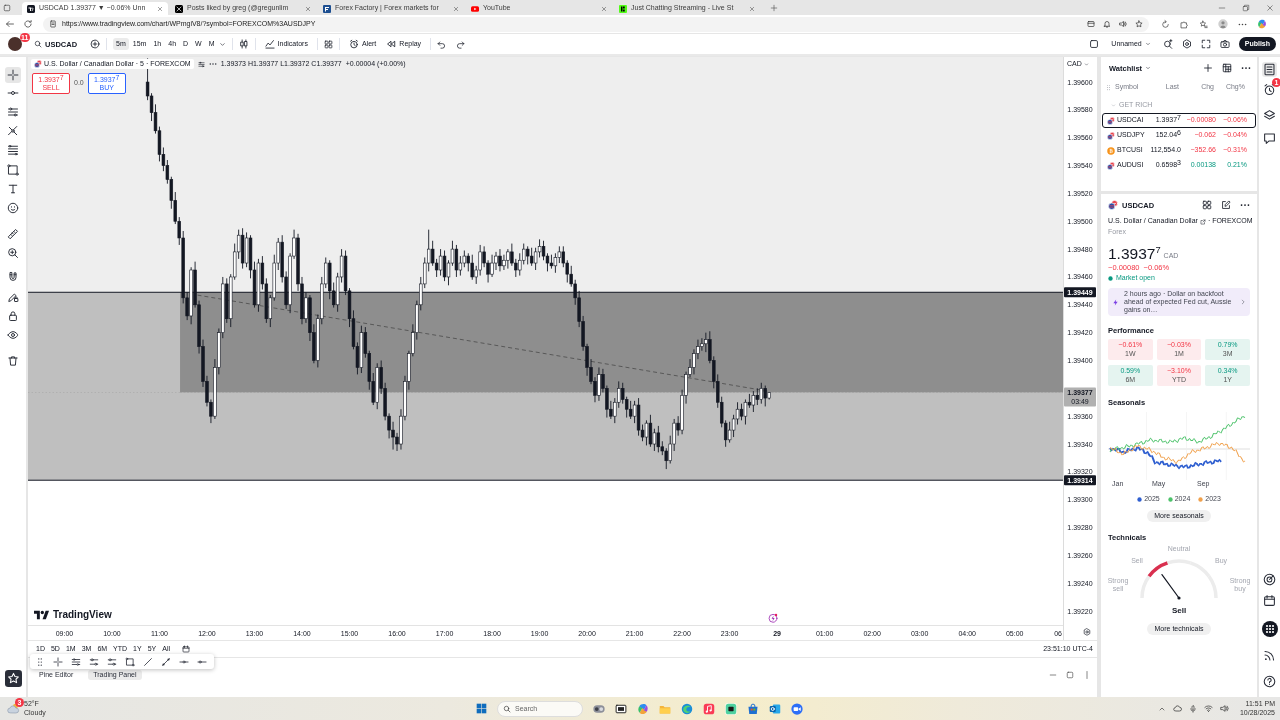 This screenshot has width=1280, height=720. What do you see at coordinates (243, 44) in the screenshot?
I see `candles-icon` at bounding box center [243, 44].